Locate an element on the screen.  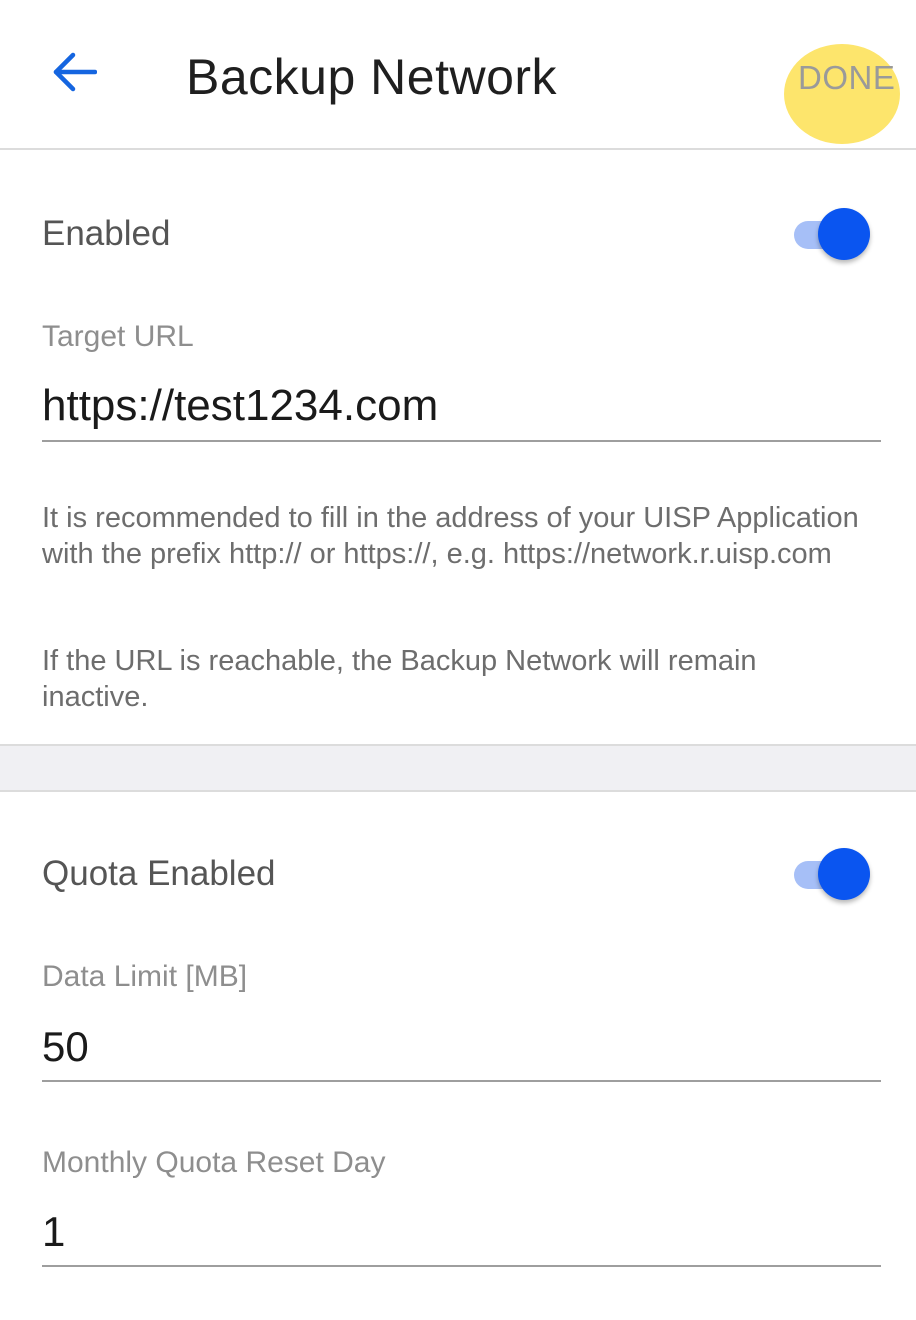
enabled-toggle is located at coordinates (832, 234).